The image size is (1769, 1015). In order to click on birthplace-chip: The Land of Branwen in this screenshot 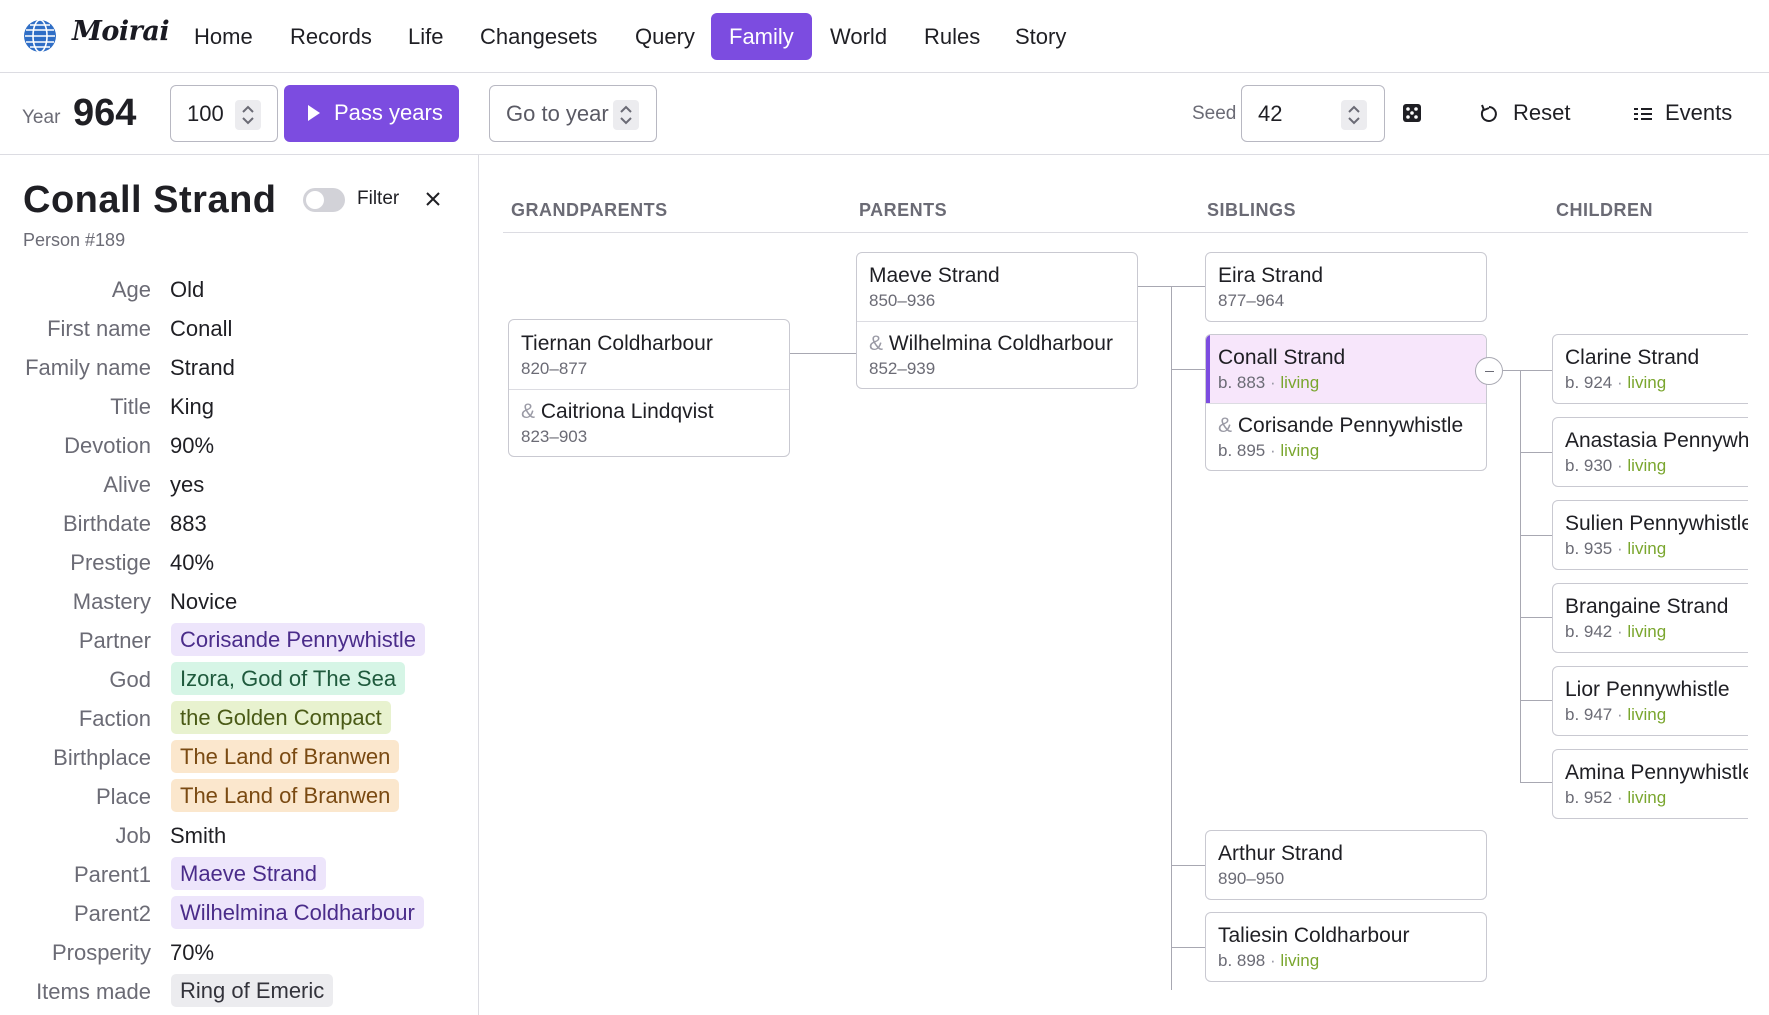, I will do `click(285, 756)`.